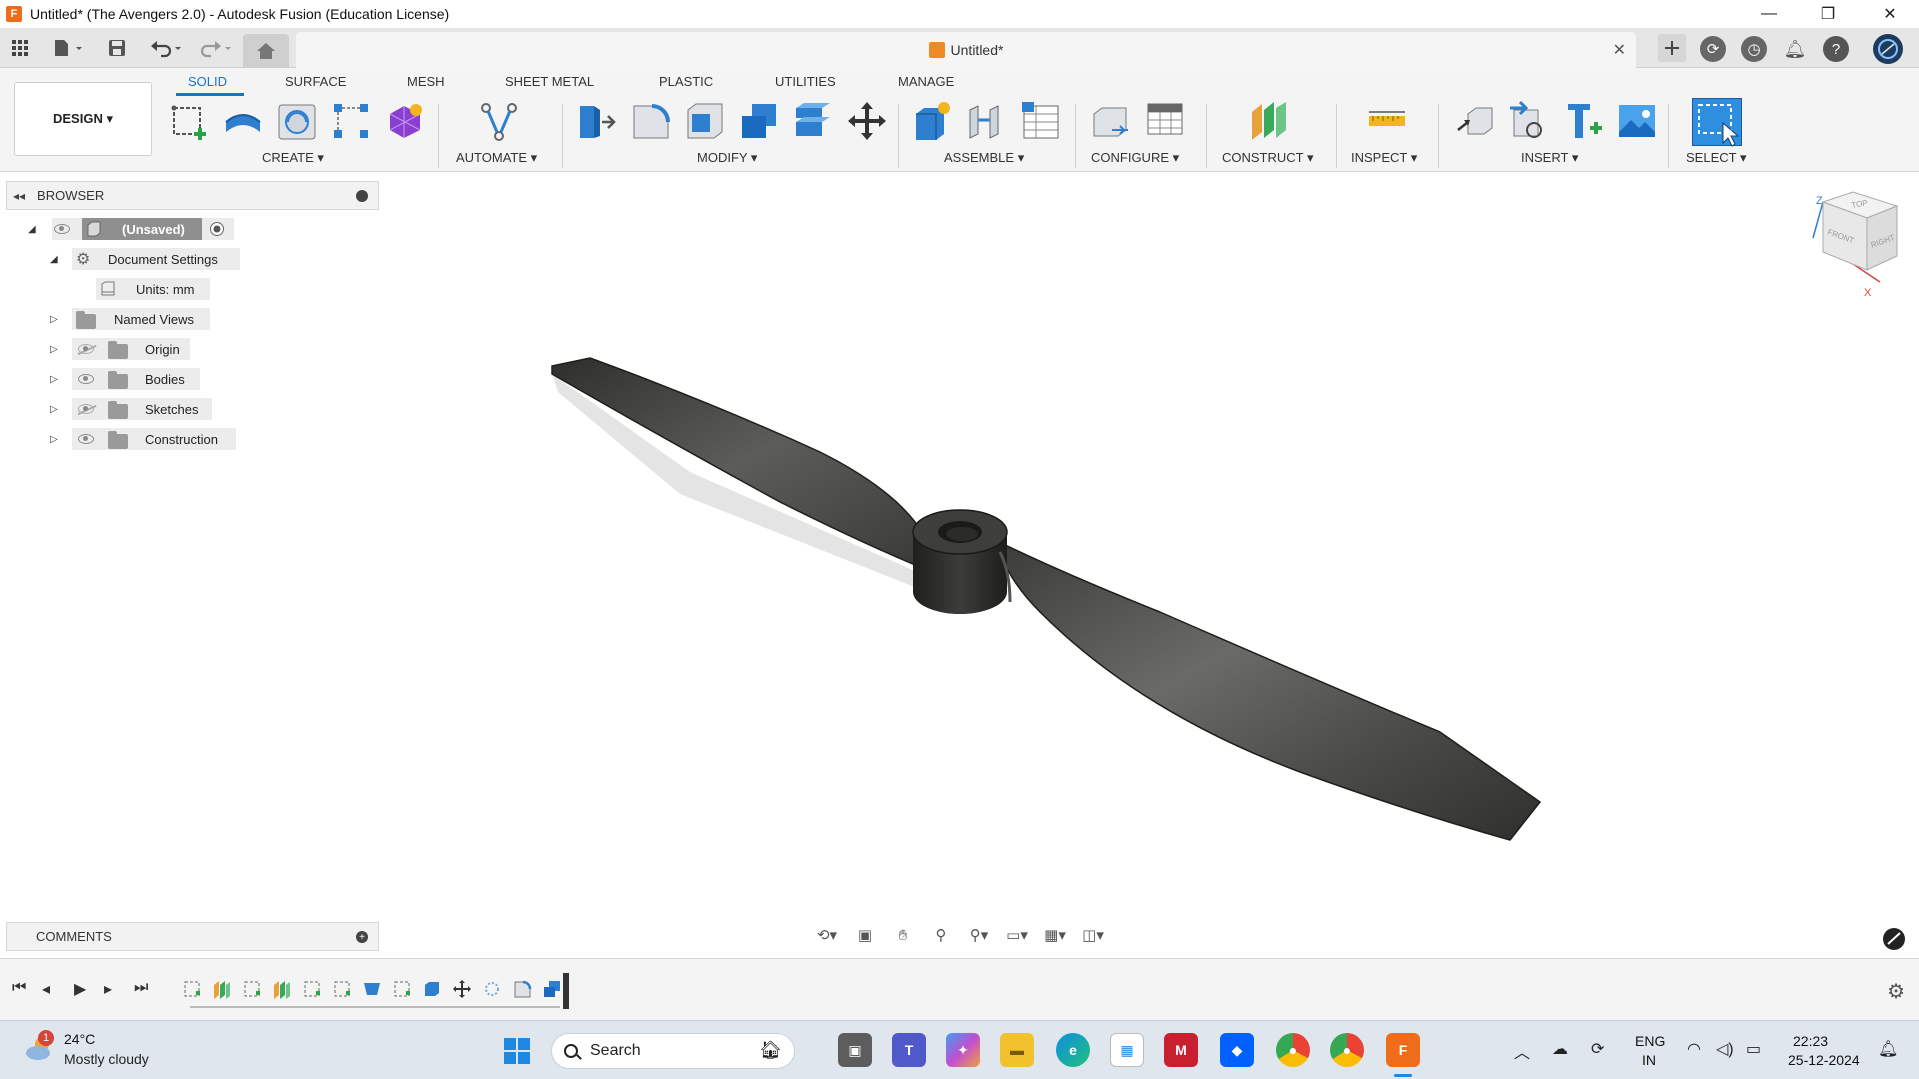 Image resolution: width=1919 pixels, height=1079 pixels. I want to click on insert-canvas-icon, so click(1637, 121).